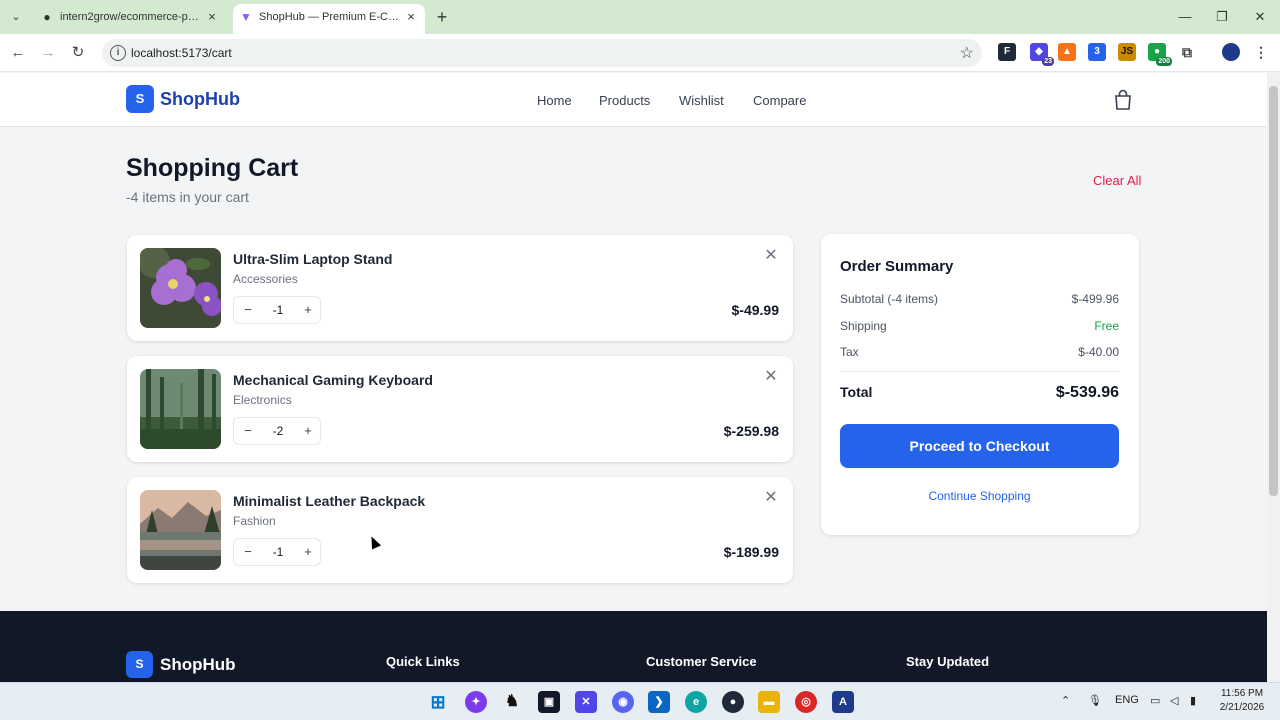  I want to click on capcut-icon: ✕, so click(586, 702).